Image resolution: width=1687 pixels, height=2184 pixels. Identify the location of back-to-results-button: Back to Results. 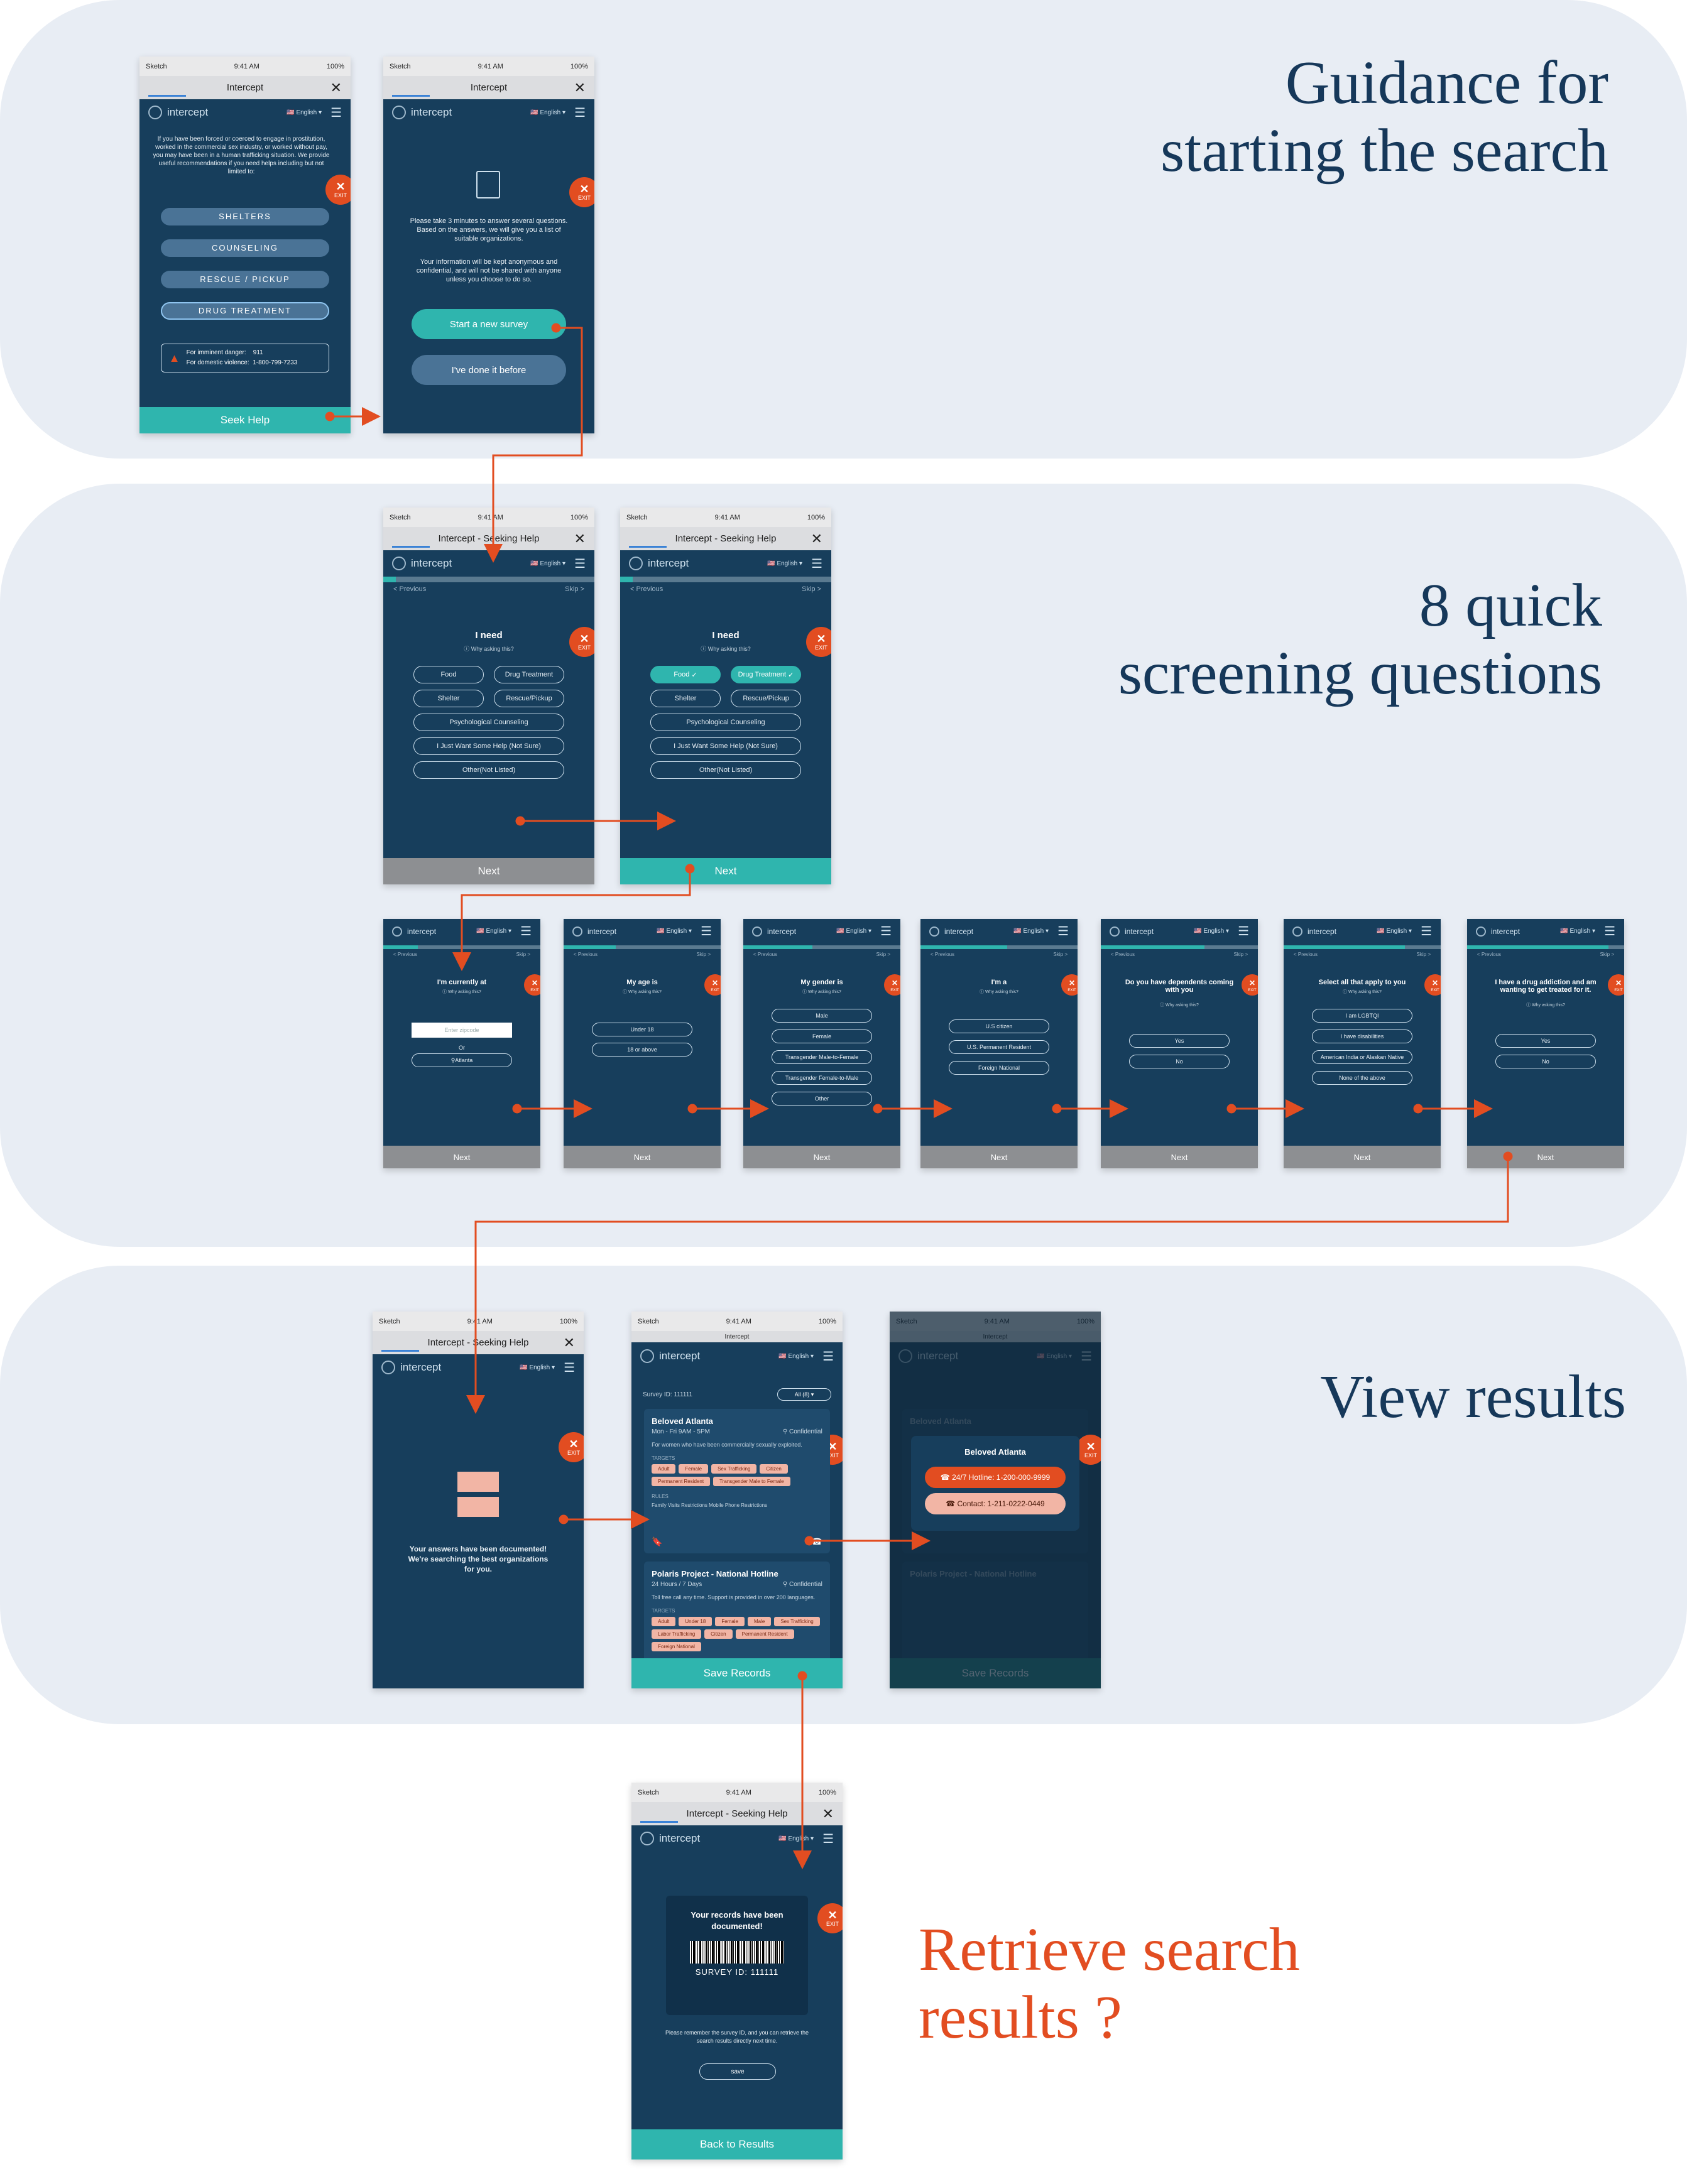
(737, 2144).